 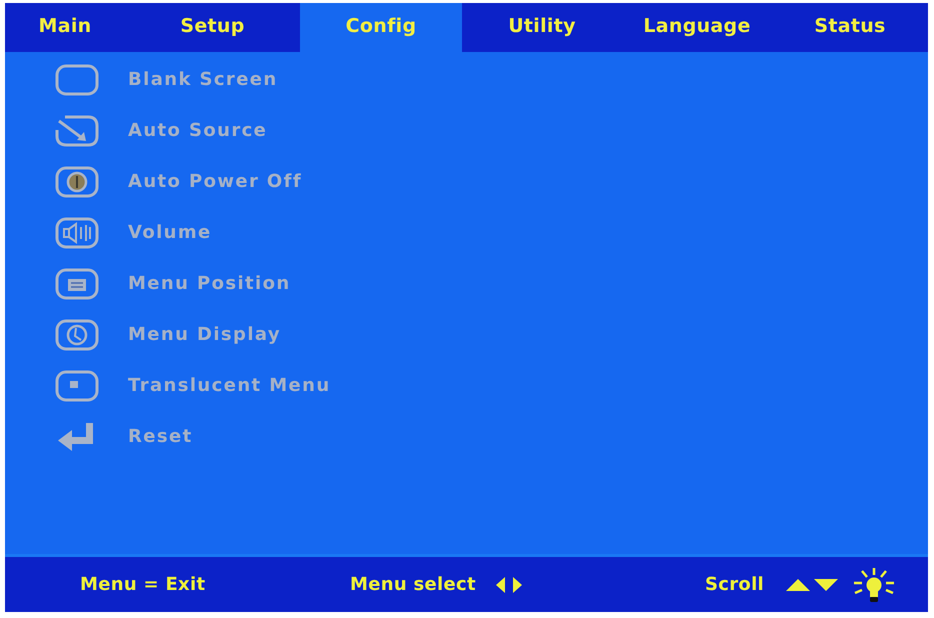 What do you see at coordinates (77, 130) in the screenshot?
I see `screen-arrow-icon` at bounding box center [77, 130].